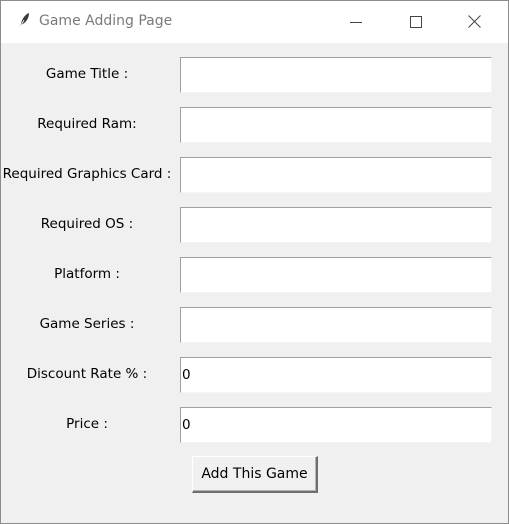 The image size is (509, 524). I want to click on maximize-button, so click(416, 22).